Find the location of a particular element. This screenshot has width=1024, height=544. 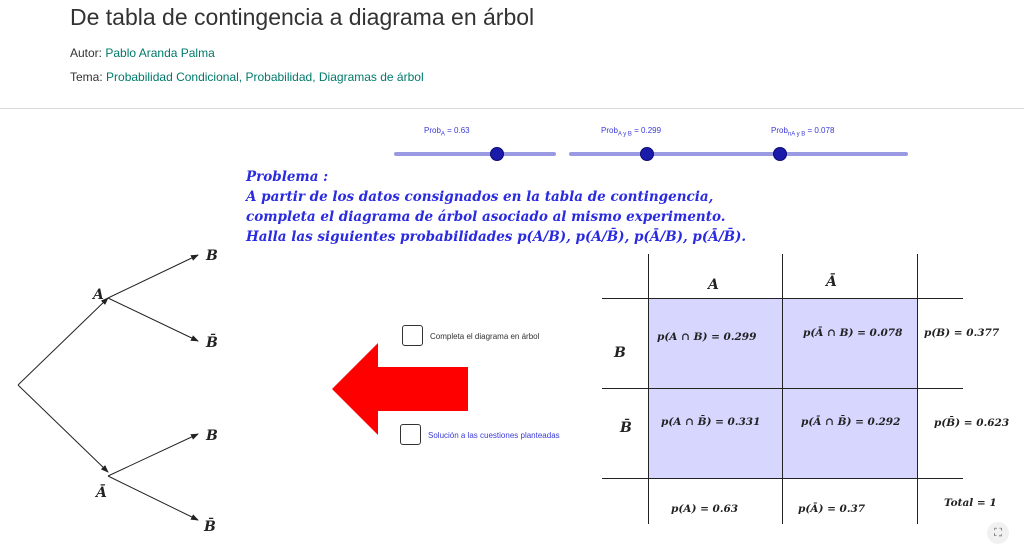

slider-prob-a: ProbA = 0.63 is located at coordinates (475, 144).